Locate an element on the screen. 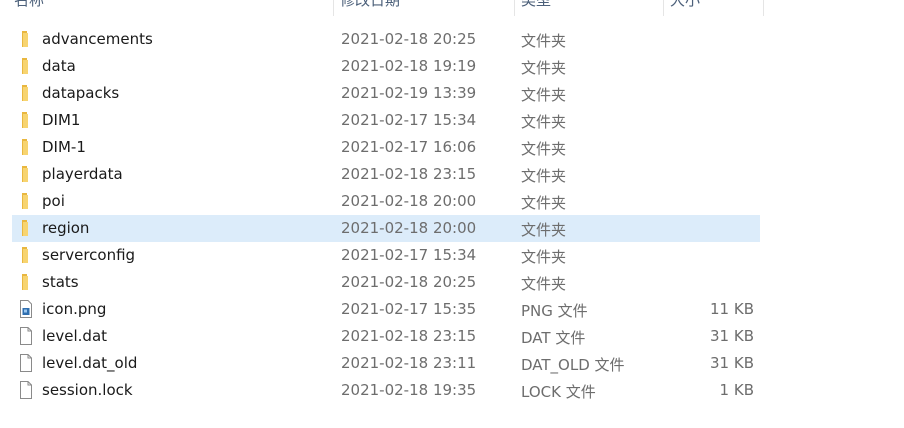 The height and width of the screenshot is (428, 904). file-row: playerdata 2021-02-18 23:15 文件夹 is located at coordinates (386, 174).